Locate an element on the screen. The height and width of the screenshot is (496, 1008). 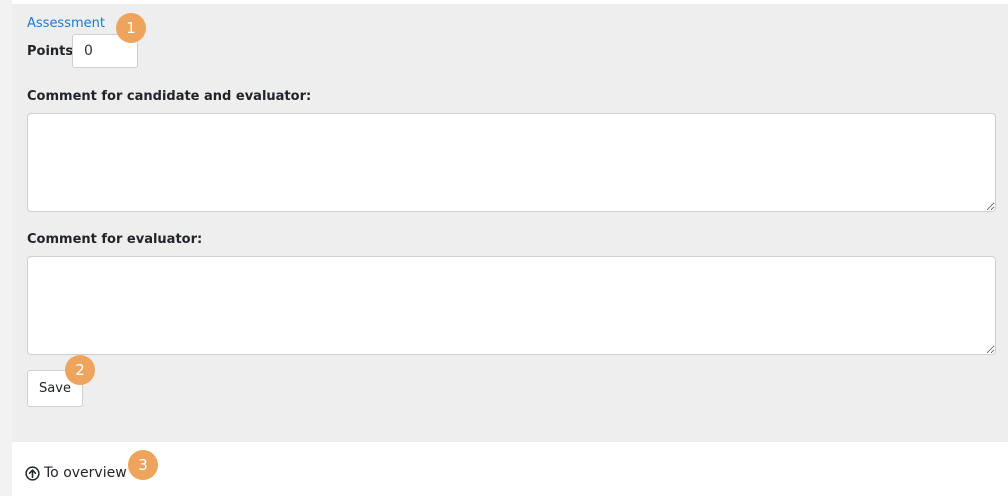
annotation-badge-1: 1 is located at coordinates (131, 28).